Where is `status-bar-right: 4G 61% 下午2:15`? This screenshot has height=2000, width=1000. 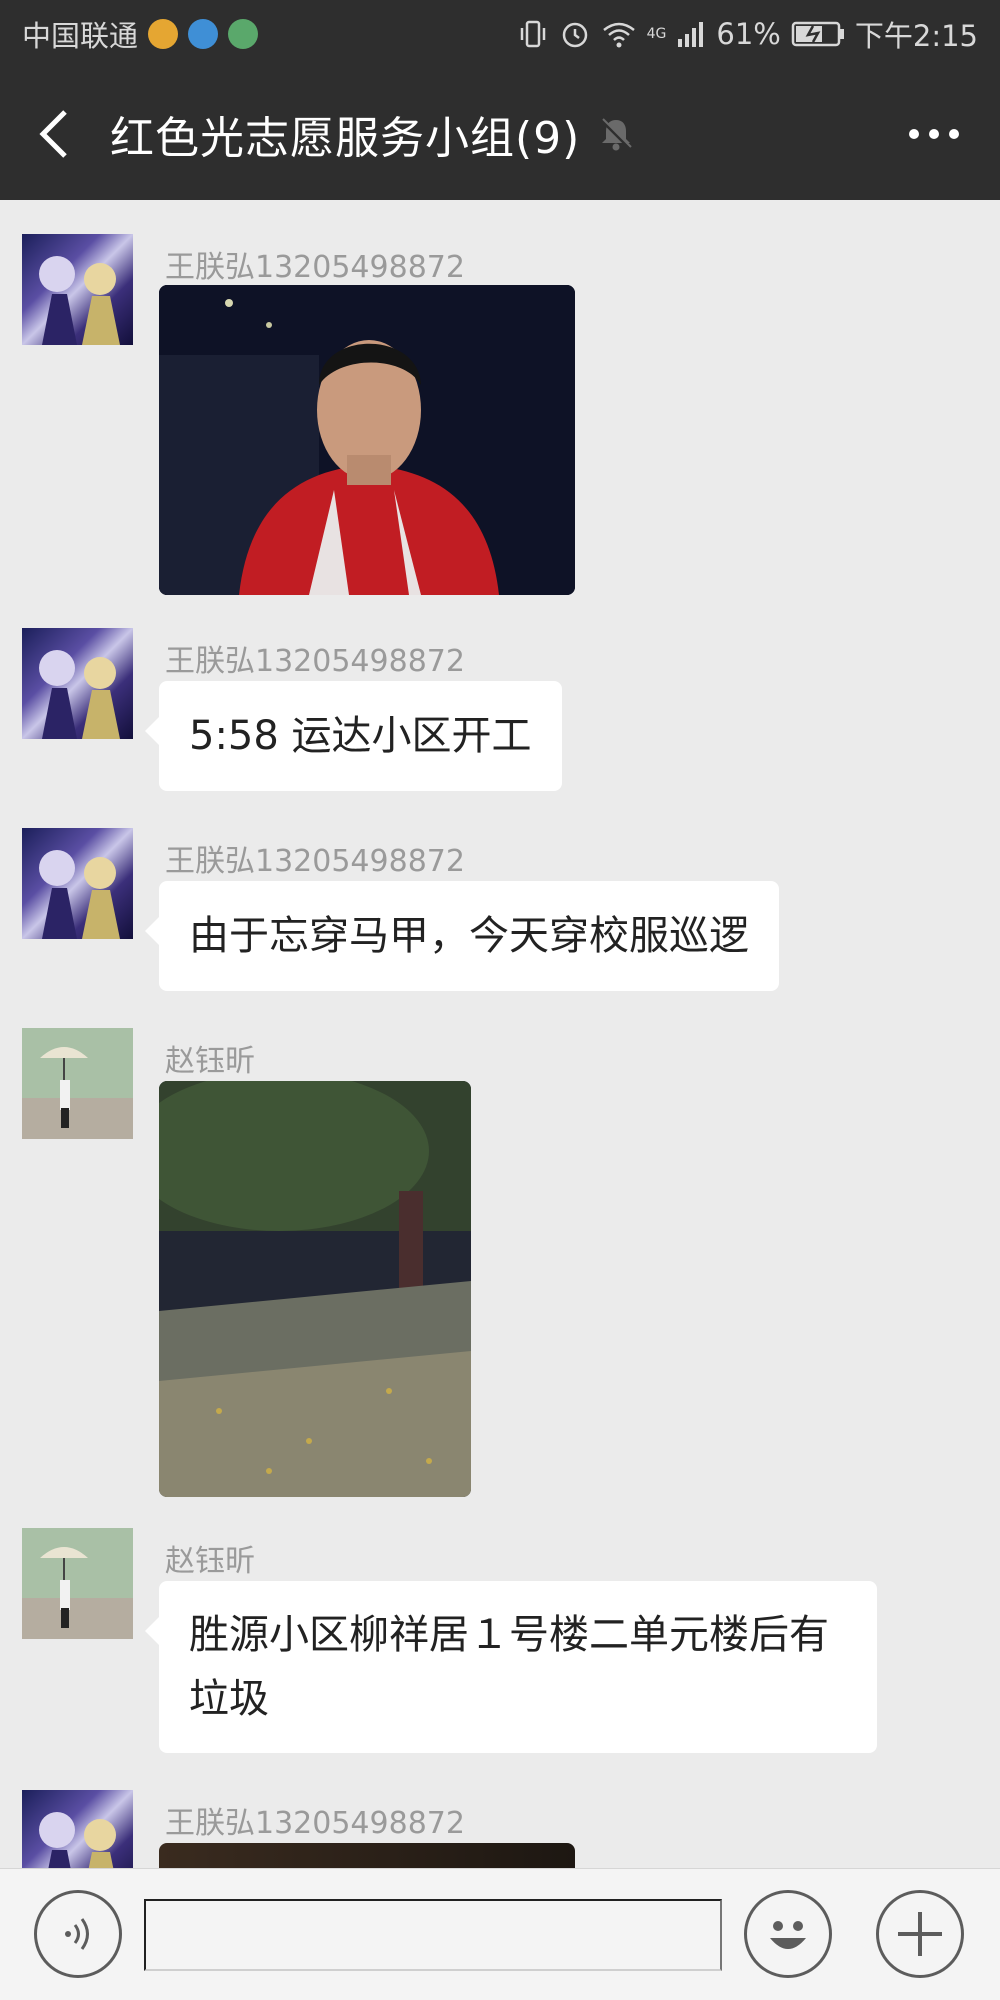
status-bar-right: 4G 61% 下午2:15 is located at coordinates (747, 34).